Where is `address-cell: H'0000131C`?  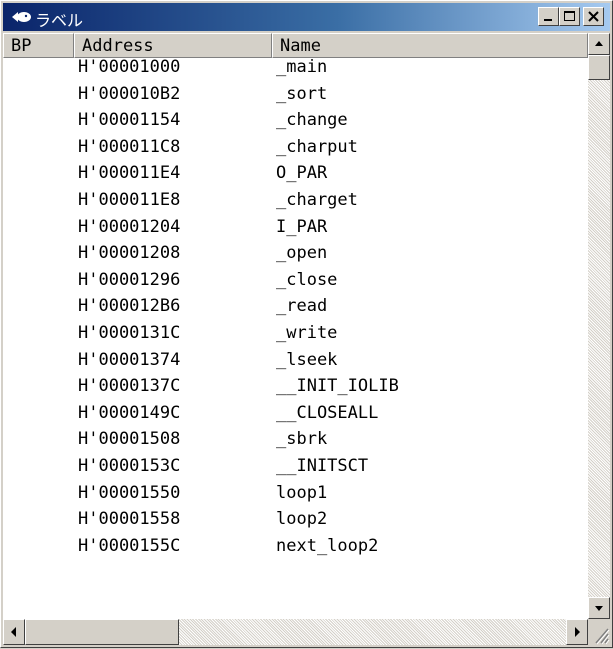
address-cell: H'0000131C is located at coordinates (129, 333).